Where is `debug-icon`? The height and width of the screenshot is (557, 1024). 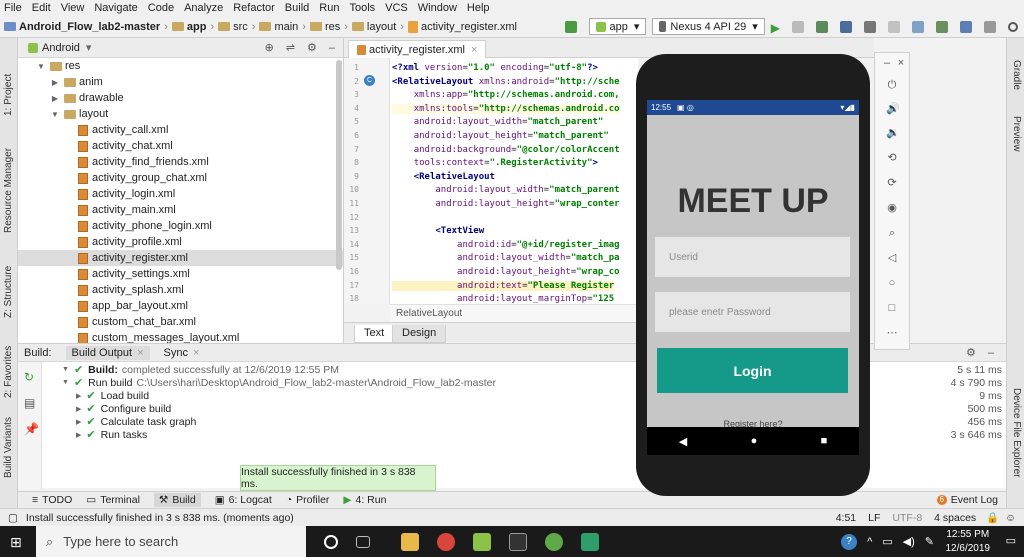 debug-icon is located at coordinates (822, 26).